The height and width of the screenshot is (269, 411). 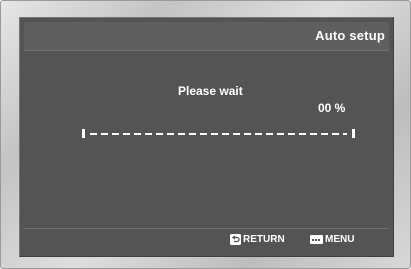 I want to click on return-label: RETURN, so click(x=264, y=239).